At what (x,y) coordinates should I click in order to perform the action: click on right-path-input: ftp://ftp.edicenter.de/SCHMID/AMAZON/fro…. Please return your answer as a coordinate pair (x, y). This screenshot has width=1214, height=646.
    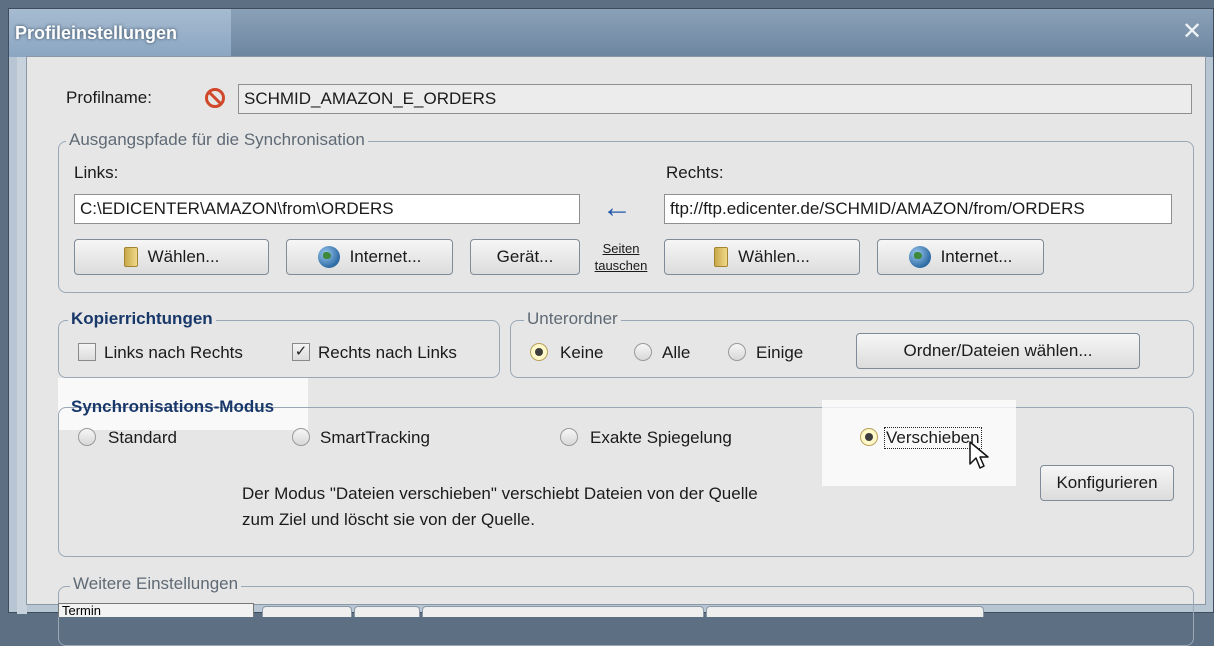
    Looking at the image, I should click on (918, 209).